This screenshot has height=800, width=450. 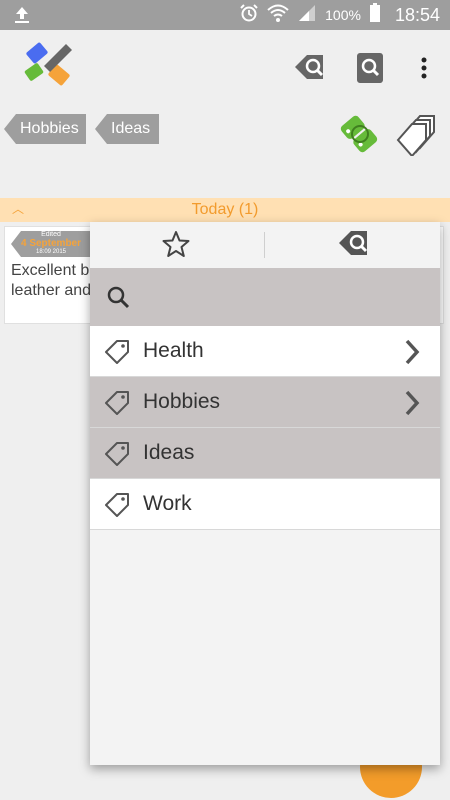 What do you see at coordinates (225, 65) in the screenshot?
I see `app-bar` at bounding box center [225, 65].